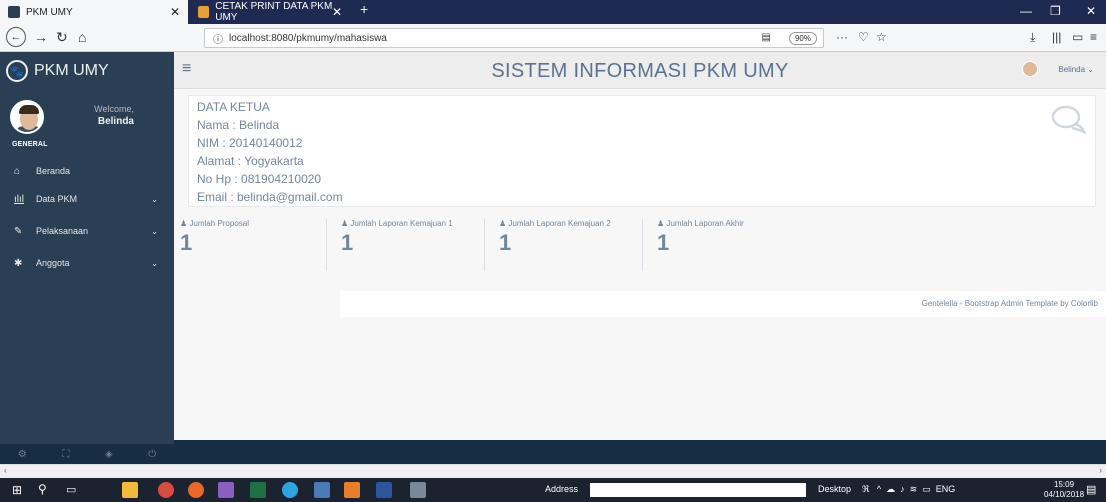 The image size is (1106, 502). Describe the element at coordinates (322, 490) in the screenshot. I see `app-icon` at that location.